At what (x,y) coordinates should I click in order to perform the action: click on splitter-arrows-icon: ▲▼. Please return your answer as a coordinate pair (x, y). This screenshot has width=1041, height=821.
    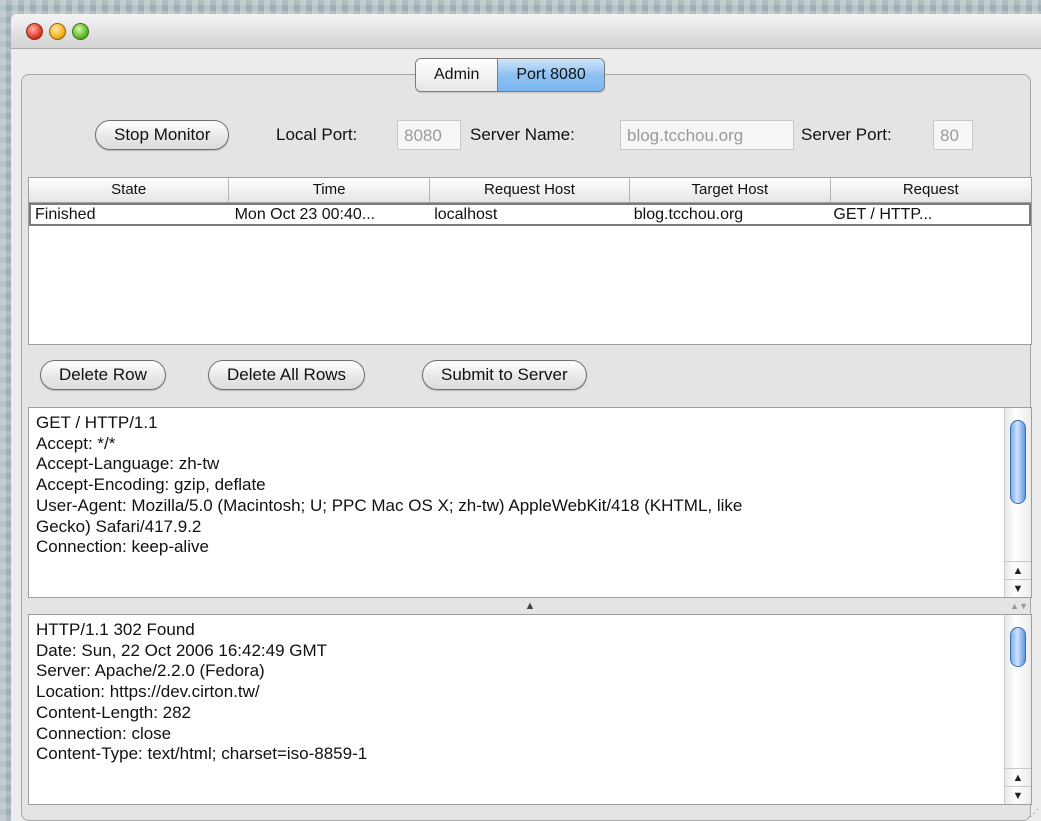
    Looking at the image, I should click on (1019, 606).